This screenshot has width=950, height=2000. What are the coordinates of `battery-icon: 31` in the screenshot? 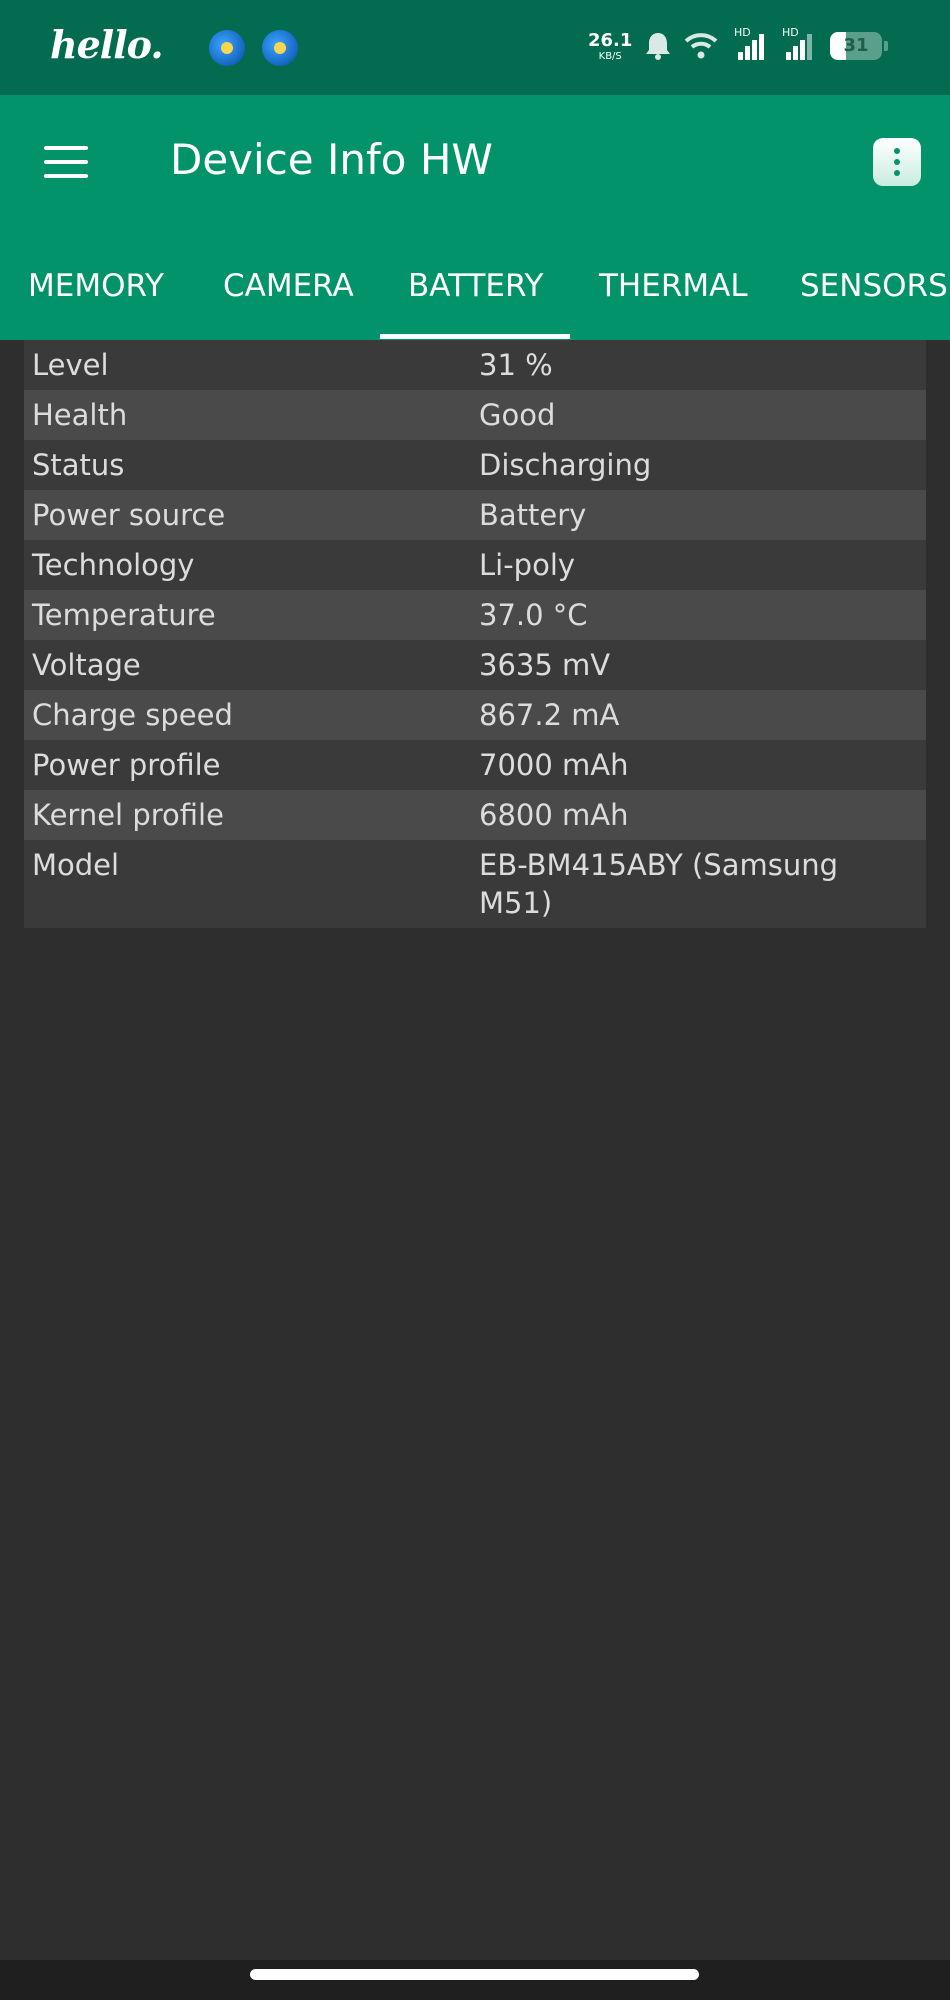 It's located at (856, 46).